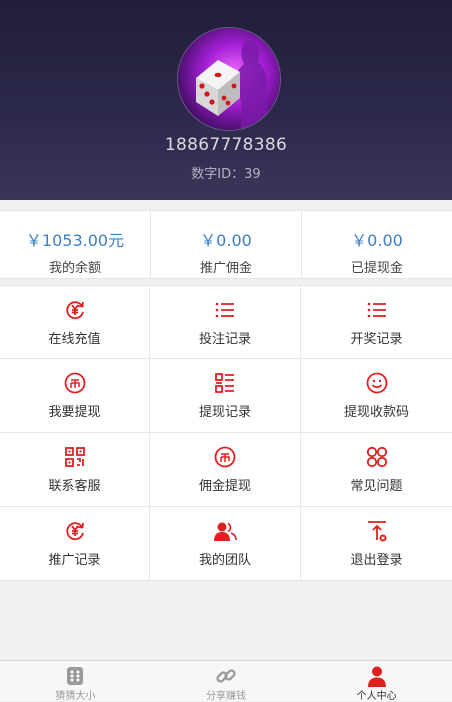  I want to click on phone-number: 18867778386, so click(226, 145).